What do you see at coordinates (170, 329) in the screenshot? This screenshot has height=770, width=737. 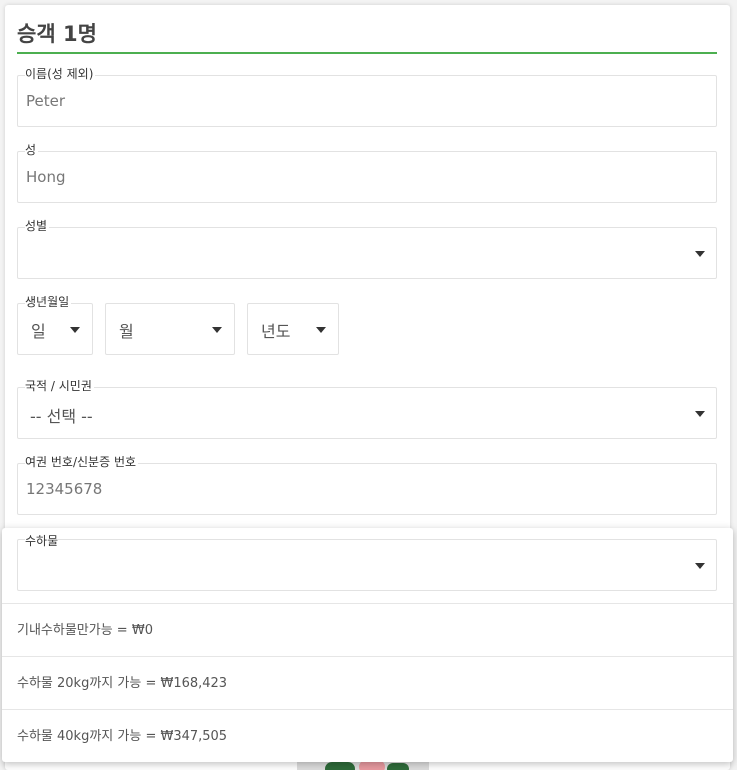 I see `dob-month-select: 월` at bounding box center [170, 329].